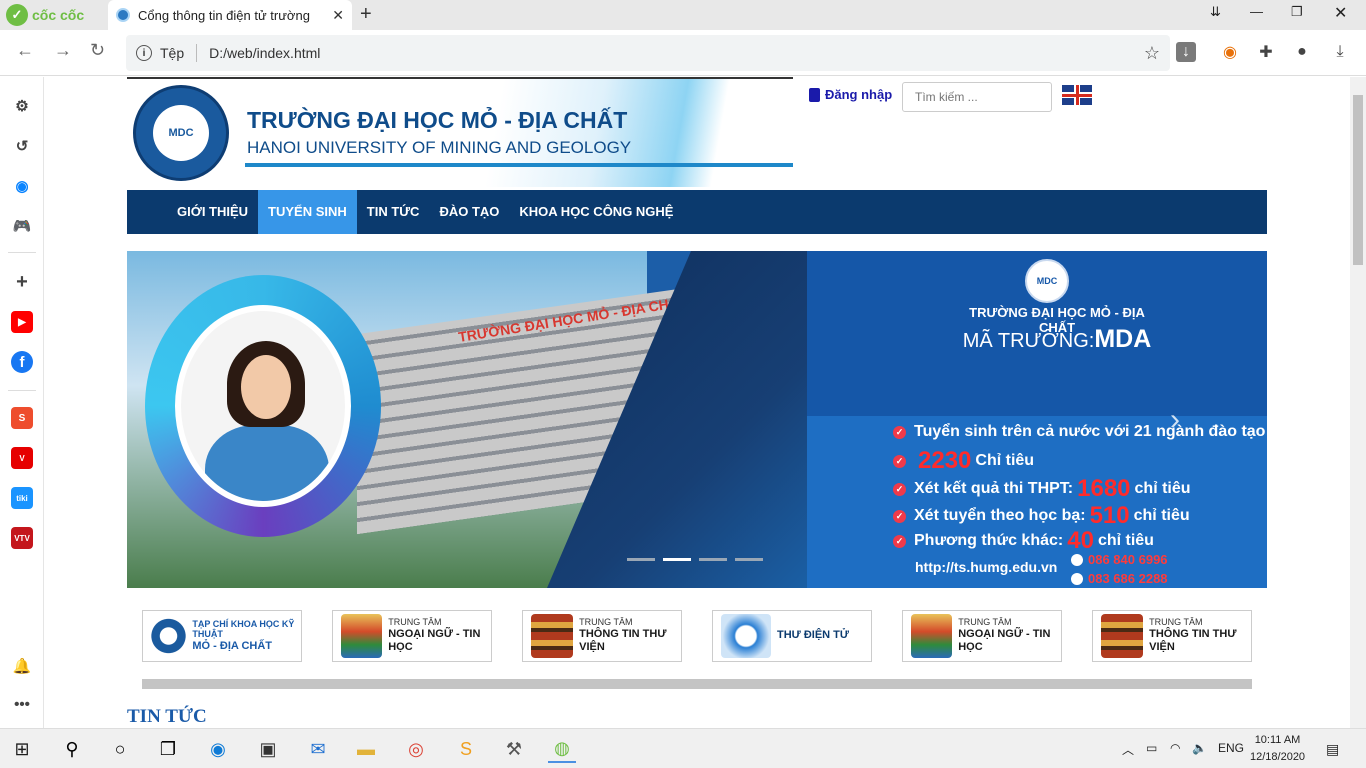 The width and height of the screenshot is (1366, 768). I want to click on search-input, so click(977, 97).